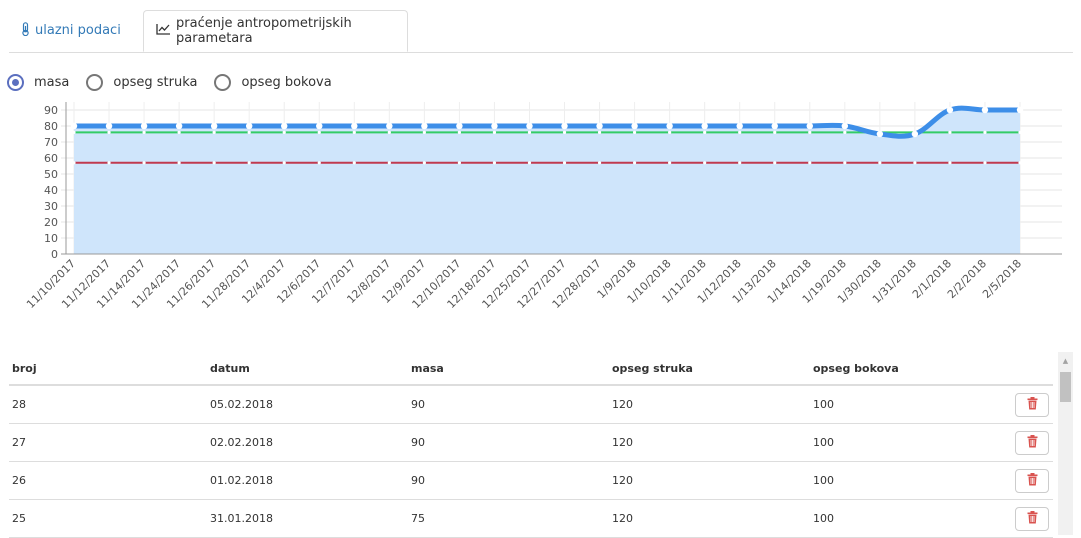  What do you see at coordinates (51, 206) in the screenshot?
I see `y-tick-label: 30` at bounding box center [51, 206].